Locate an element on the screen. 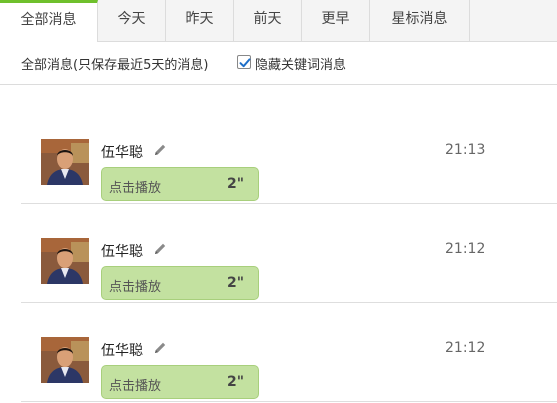 Image resolution: width=557 pixels, height=403 pixels. filter-label: 全部消息(只保存最近5天的消息) is located at coordinates (115, 65).